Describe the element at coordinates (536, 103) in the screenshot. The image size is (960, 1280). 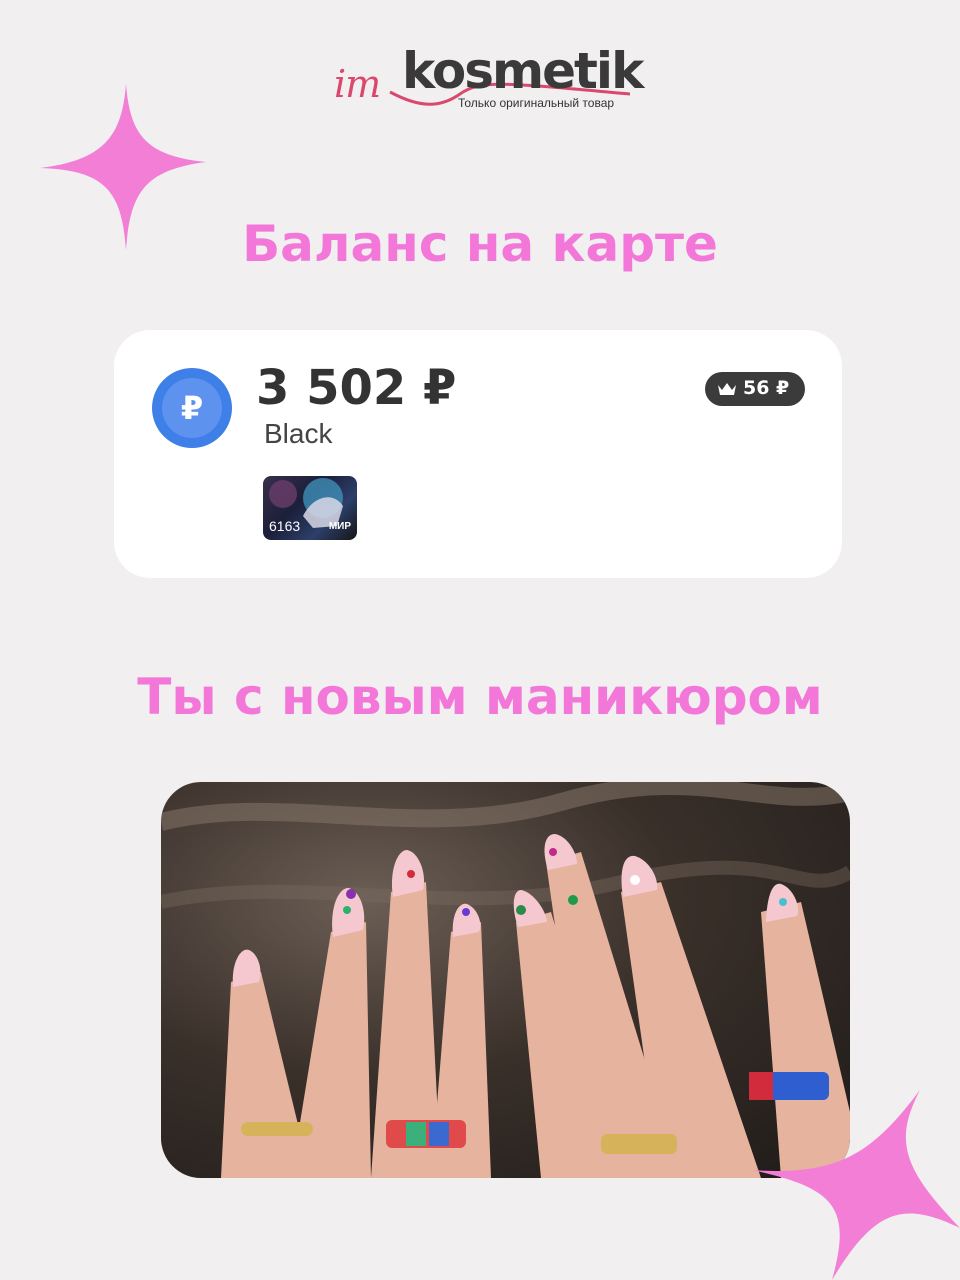
I see `brand-tagline: Только оригинальный товар` at that location.